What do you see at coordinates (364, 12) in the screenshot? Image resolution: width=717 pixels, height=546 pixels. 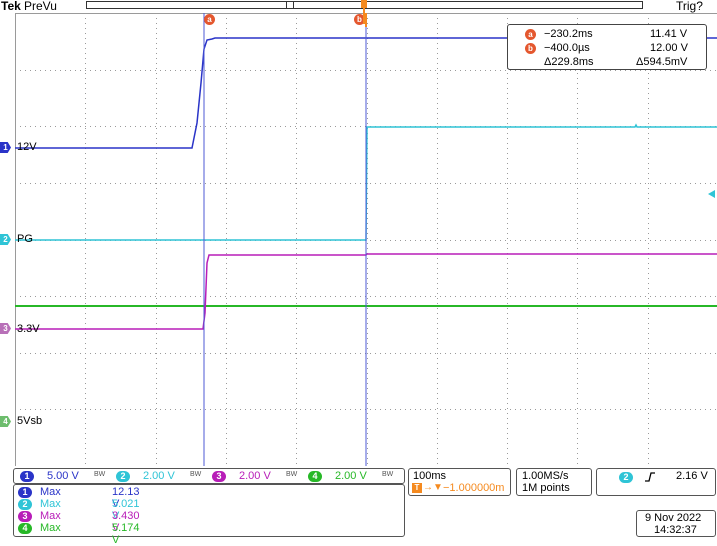 I see `trigger-position-icon` at bounding box center [364, 12].